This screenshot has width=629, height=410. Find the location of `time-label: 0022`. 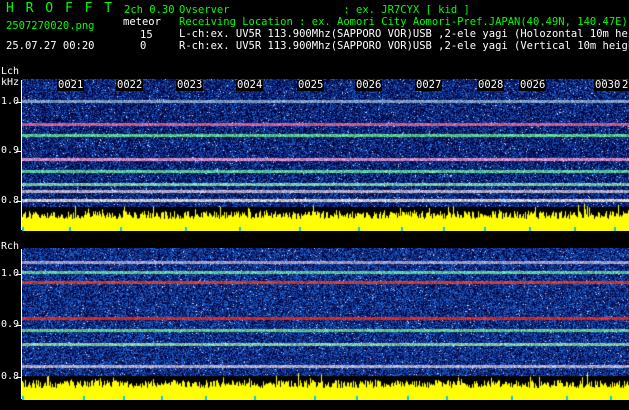

time-label: 0022 is located at coordinates (130, 85).